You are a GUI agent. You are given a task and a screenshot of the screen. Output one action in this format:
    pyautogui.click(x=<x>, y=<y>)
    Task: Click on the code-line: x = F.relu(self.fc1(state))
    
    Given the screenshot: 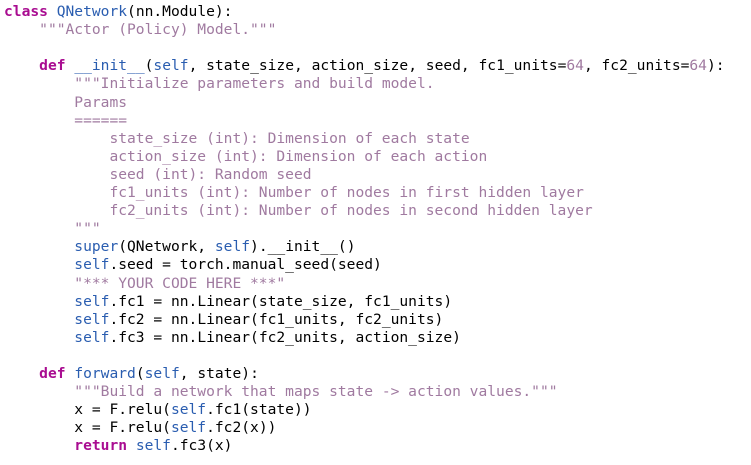 What is the action you would take?
    pyautogui.click(x=158, y=410)
    